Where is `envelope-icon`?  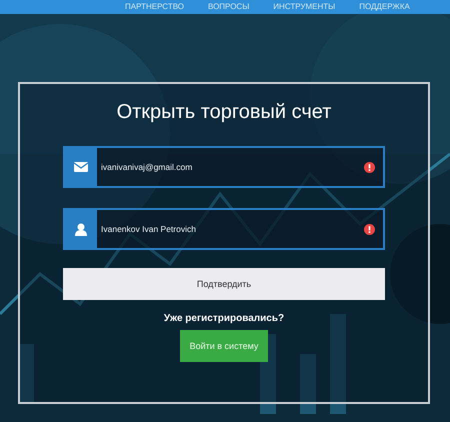
envelope-icon is located at coordinates (81, 167).